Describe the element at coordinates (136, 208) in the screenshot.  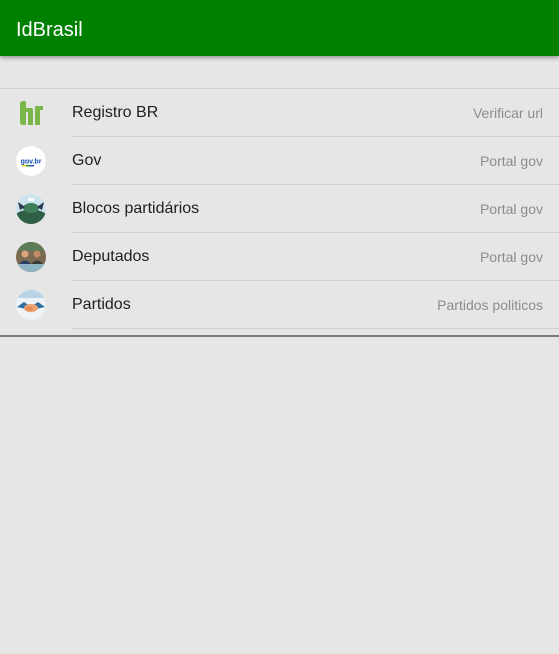
I see `list-item-title: Blocos partidários` at that location.